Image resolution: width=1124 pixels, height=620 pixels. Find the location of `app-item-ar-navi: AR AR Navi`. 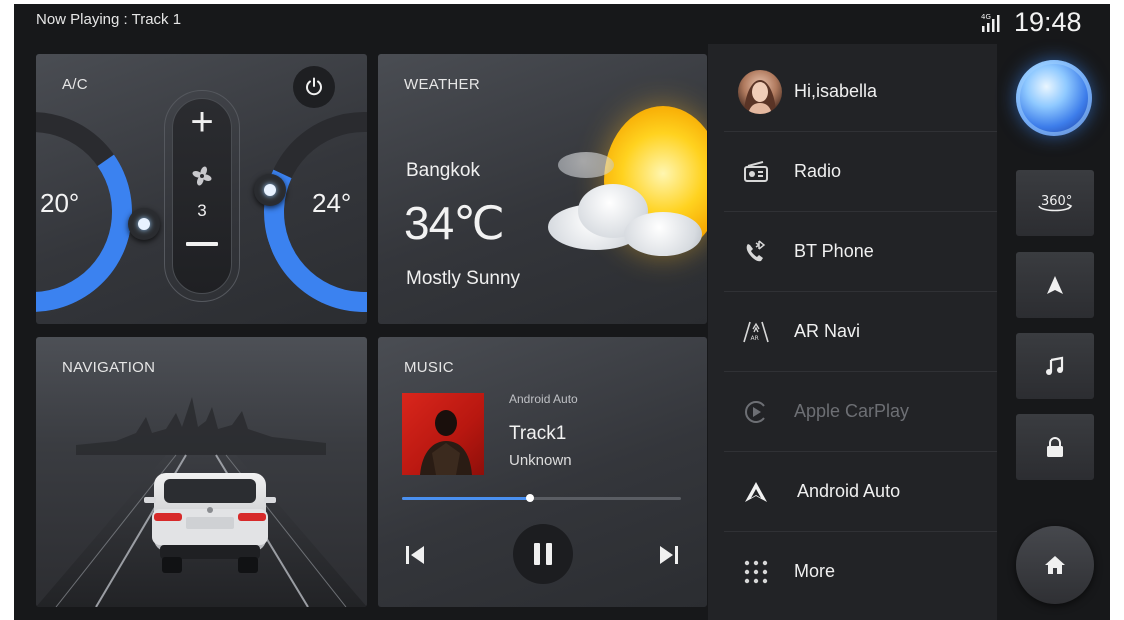

app-item-ar-navi: AR AR Navi is located at coordinates (860, 332).